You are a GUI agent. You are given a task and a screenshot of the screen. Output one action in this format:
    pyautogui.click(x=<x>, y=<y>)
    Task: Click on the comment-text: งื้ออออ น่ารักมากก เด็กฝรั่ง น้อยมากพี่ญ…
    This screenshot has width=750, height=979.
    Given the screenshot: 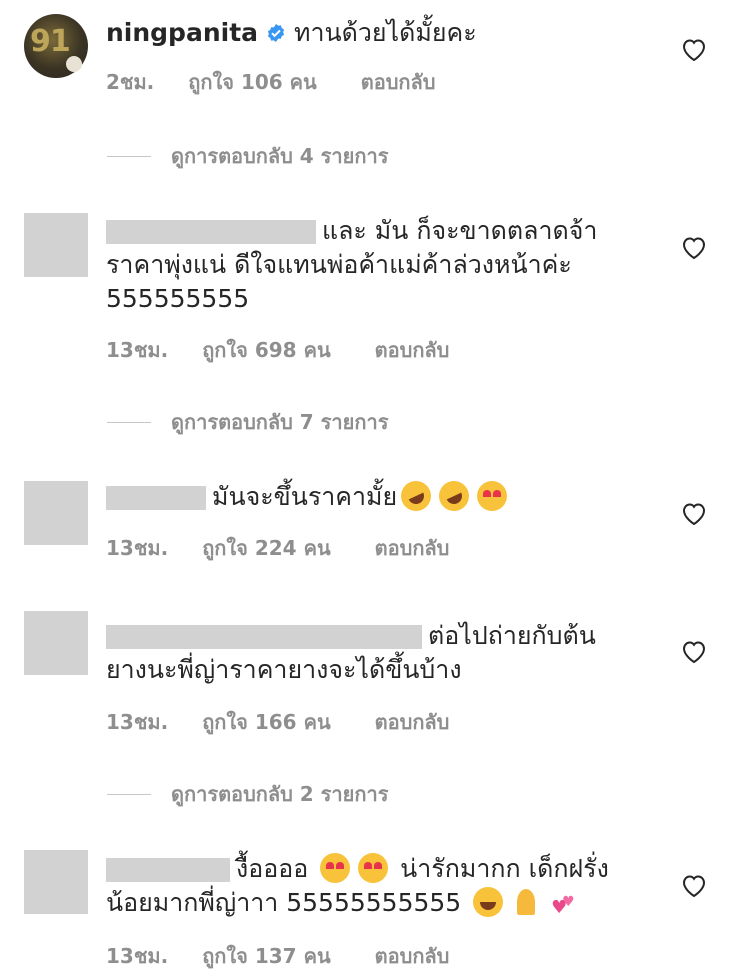 What is the action you would take?
    pyautogui.click(x=386, y=888)
    